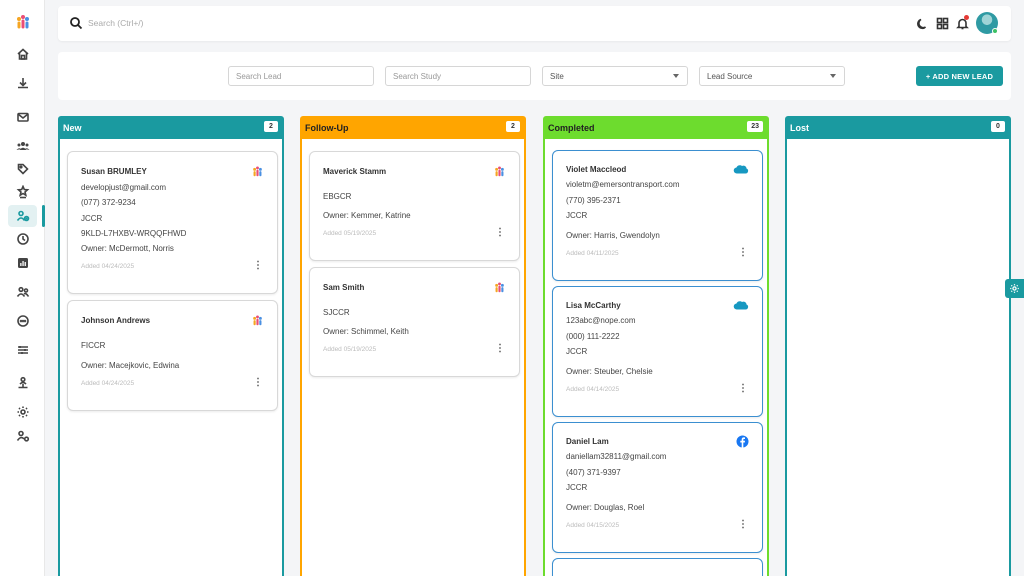 The height and width of the screenshot is (576, 1024). What do you see at coordinates (127, 248) in the screenshot?
I see `lead-owner: Owner: McDermott, Norris` at bounding box center [127, 248].